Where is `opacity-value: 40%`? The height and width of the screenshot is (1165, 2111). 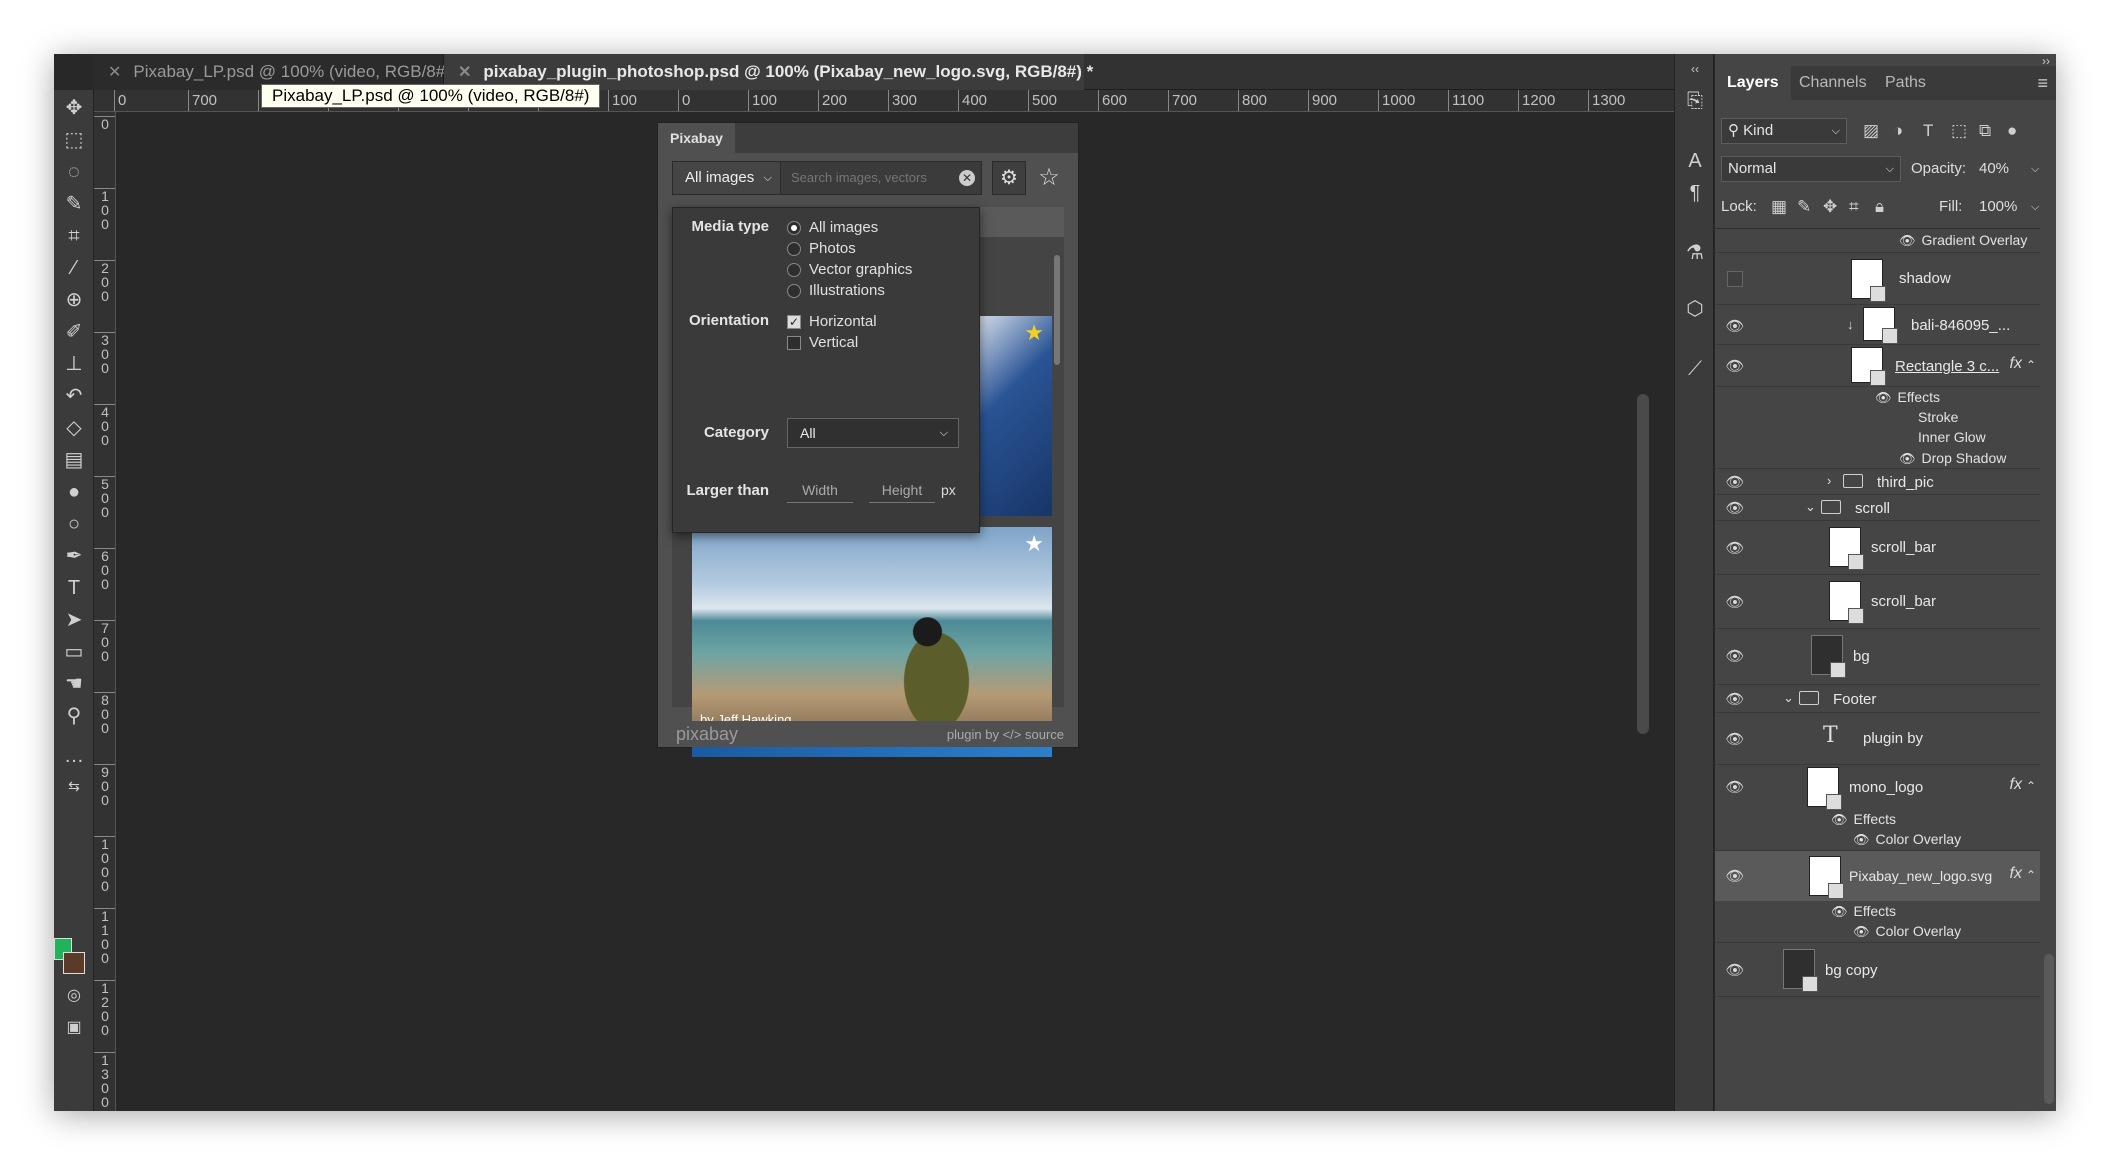
opacity-value: 40% is located at coordinates (1994, 169).